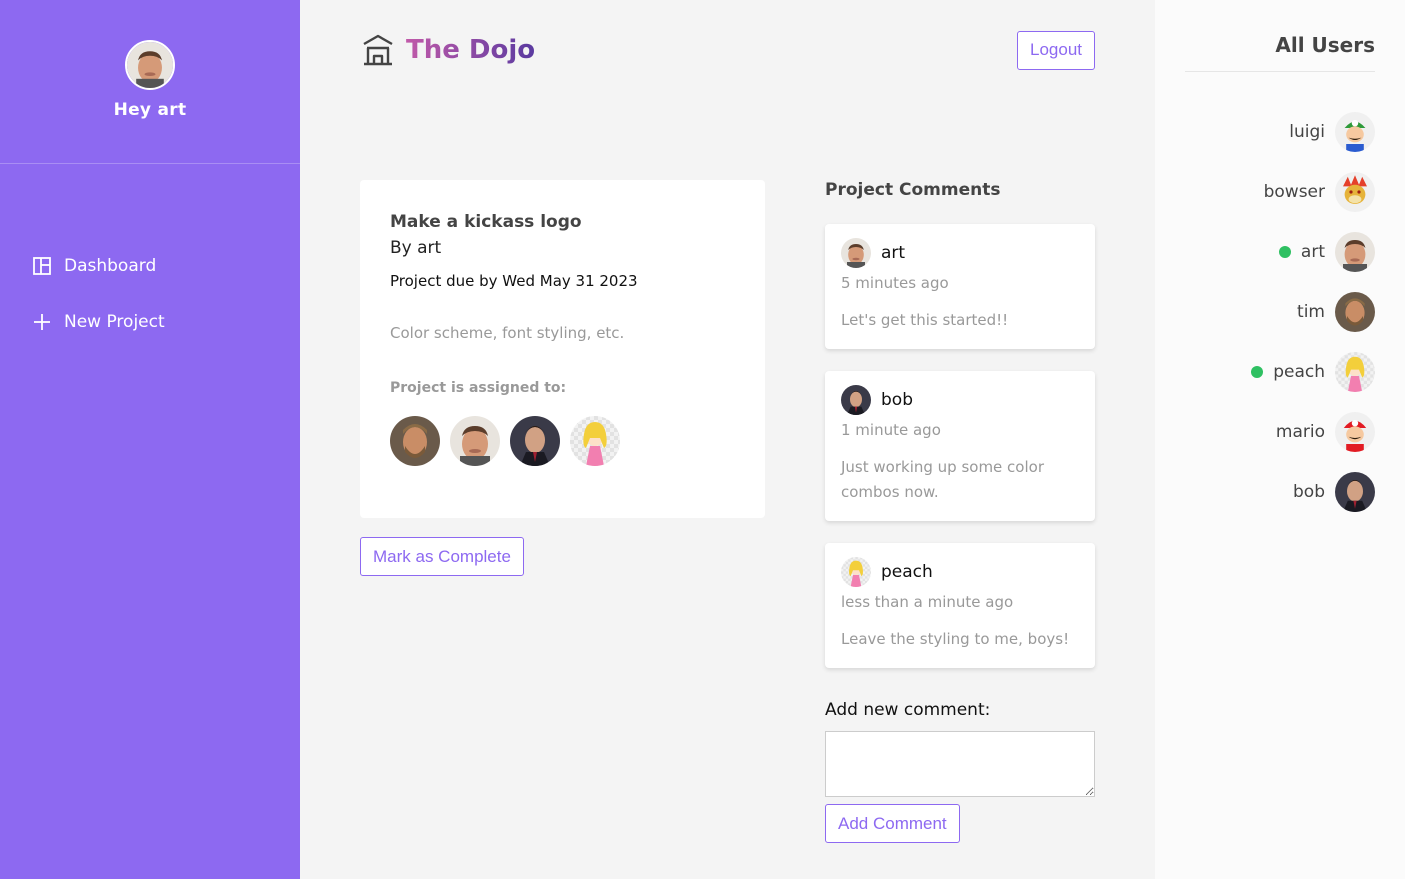 The height and width of the screenshot is (879, 1405). Describe the element at coordinates (150, 294) in the screenshot. I see `sidebar-nav: Dashboard New Project` at that location.